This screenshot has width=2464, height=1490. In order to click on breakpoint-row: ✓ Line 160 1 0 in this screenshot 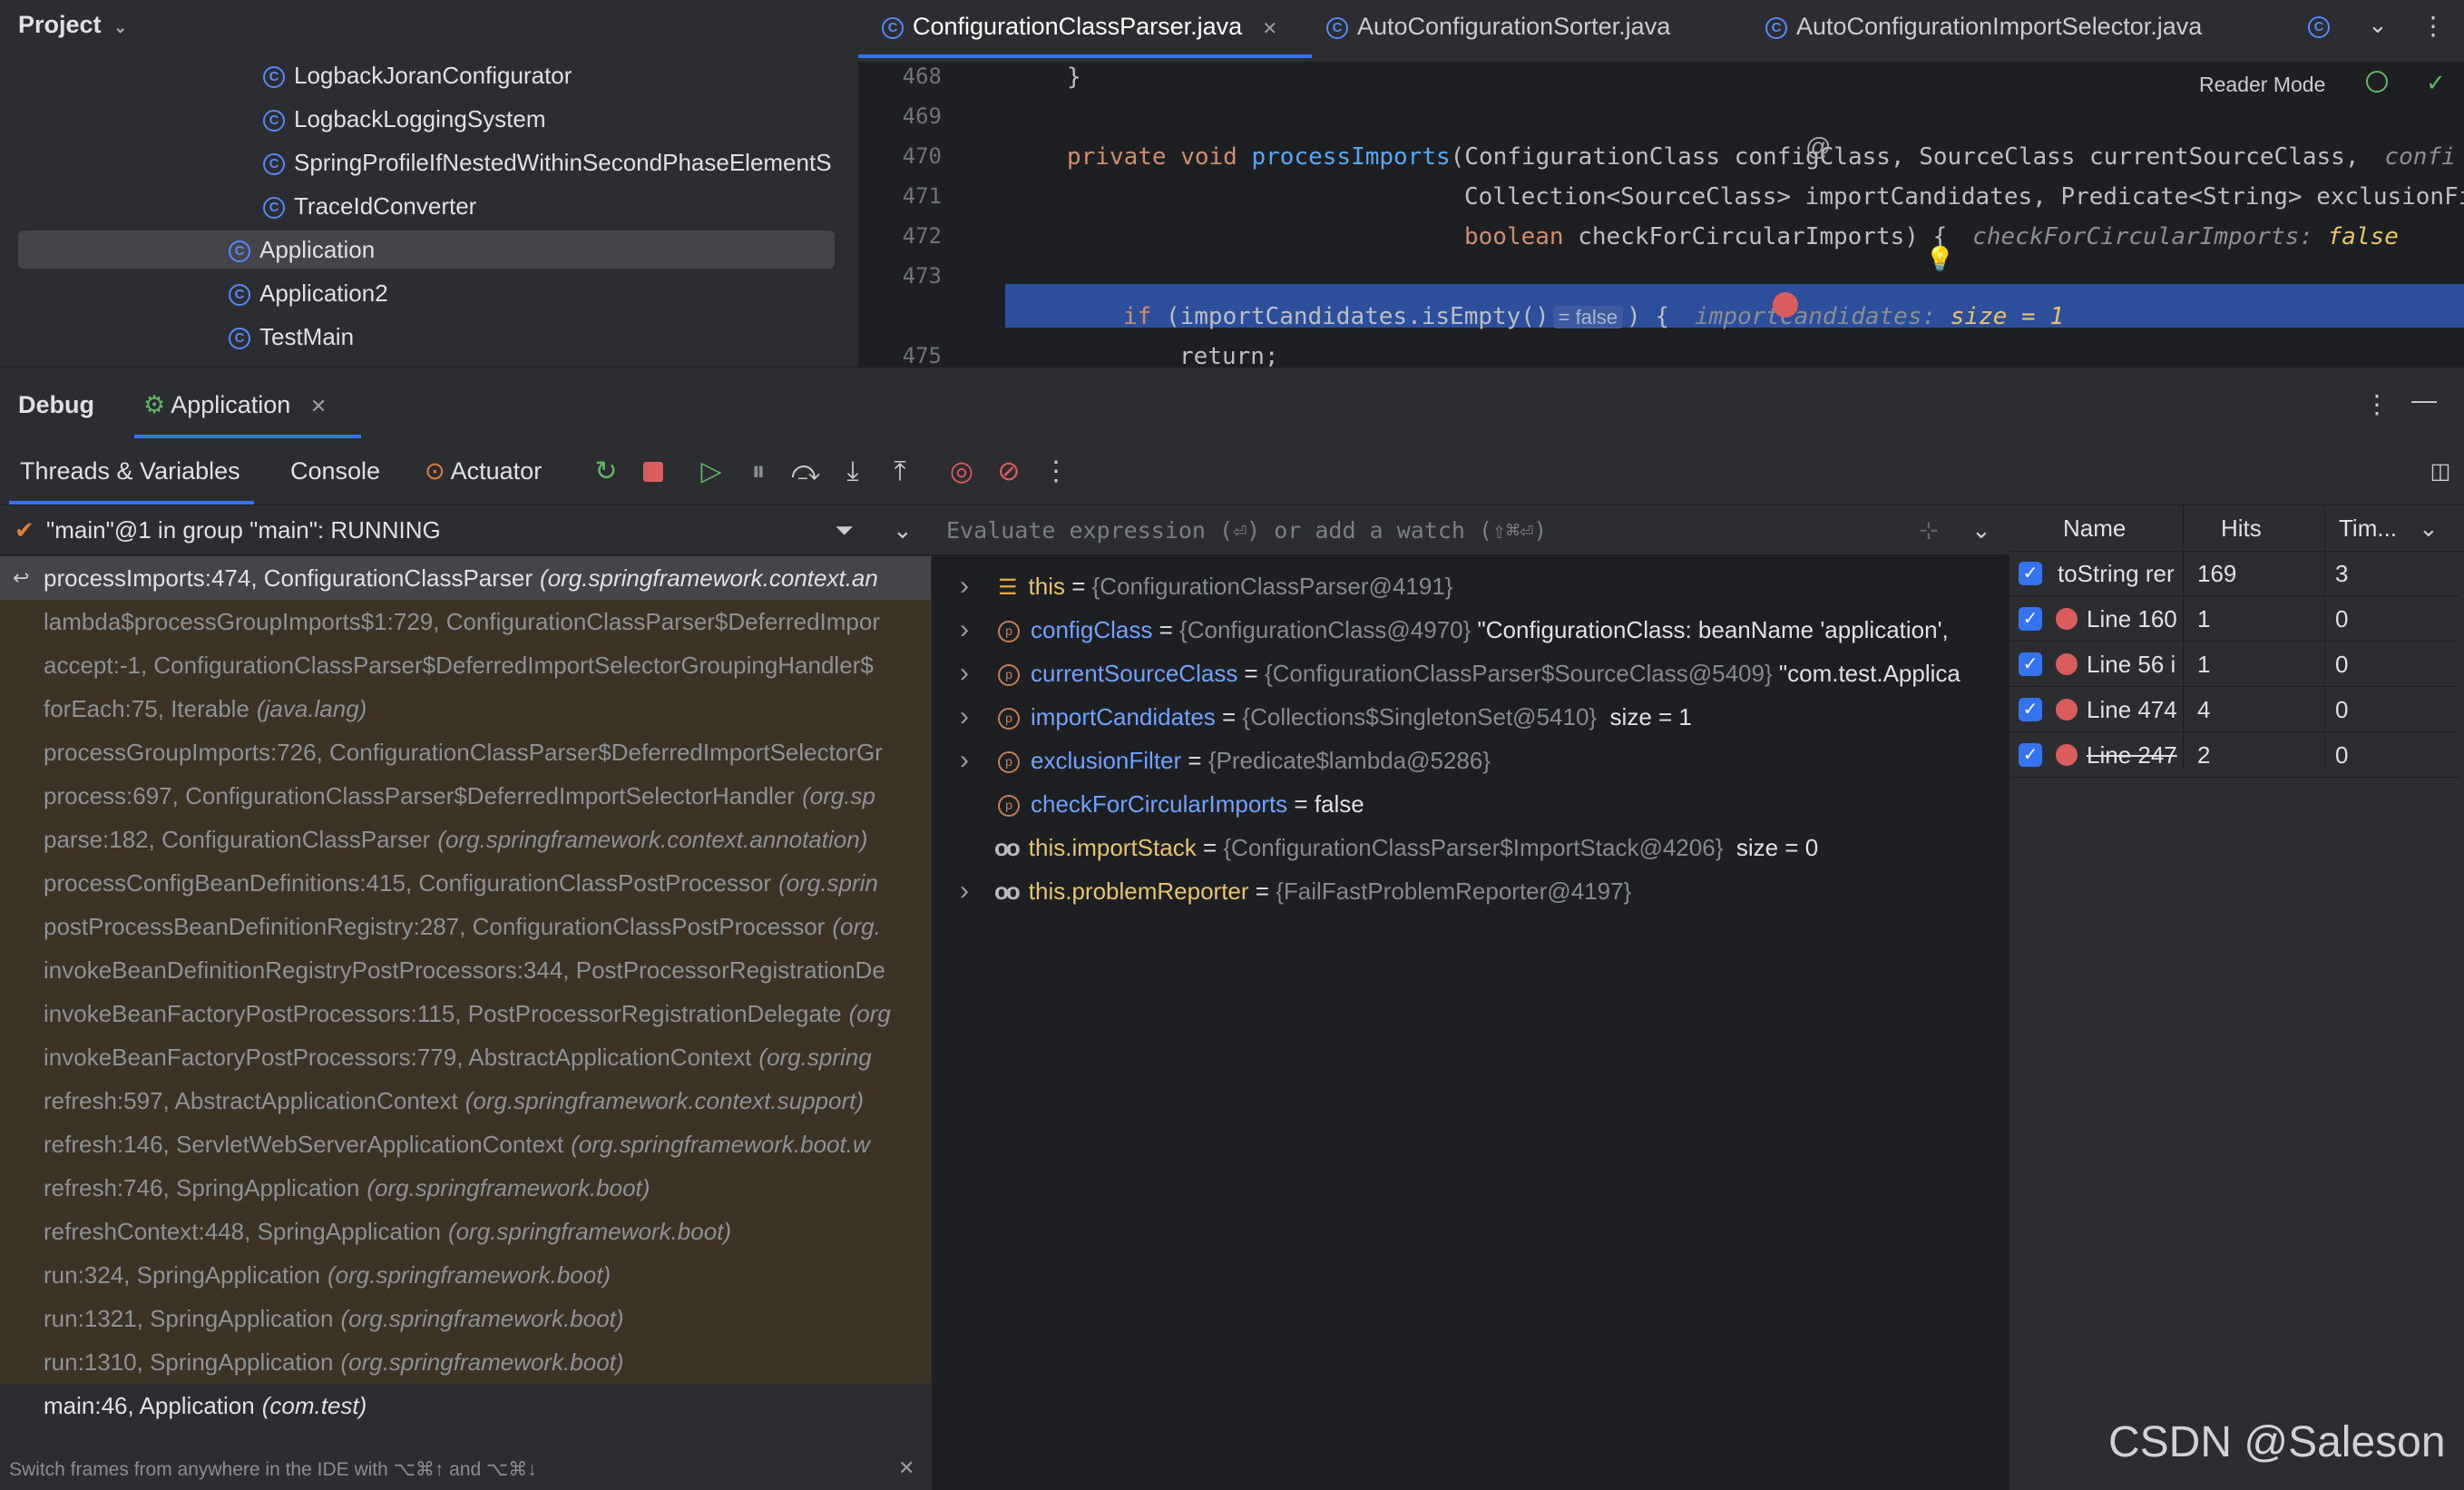, I will do `click(2234, 619)`.